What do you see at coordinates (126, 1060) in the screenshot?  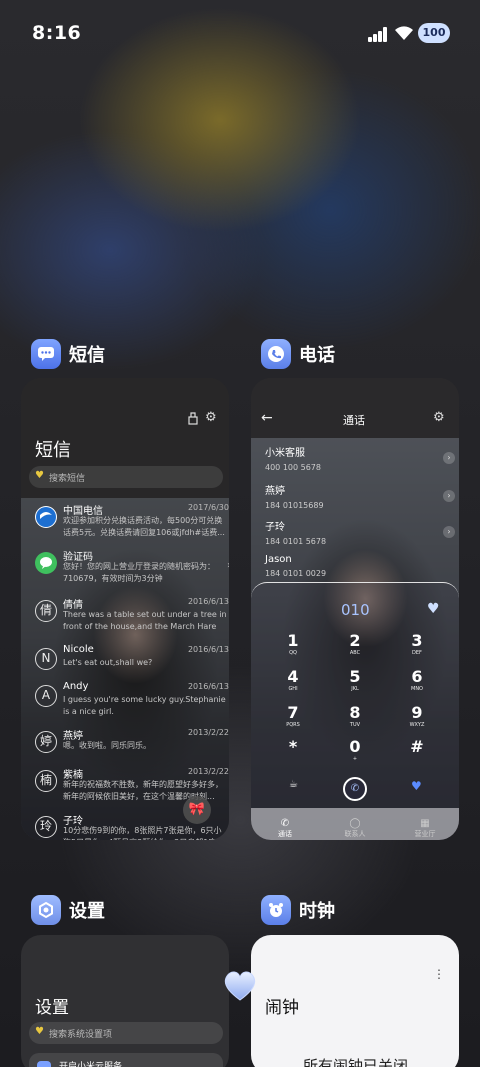 I see `cloud-service-item: 开启小米云服务` at bounding box center [126, 1060].